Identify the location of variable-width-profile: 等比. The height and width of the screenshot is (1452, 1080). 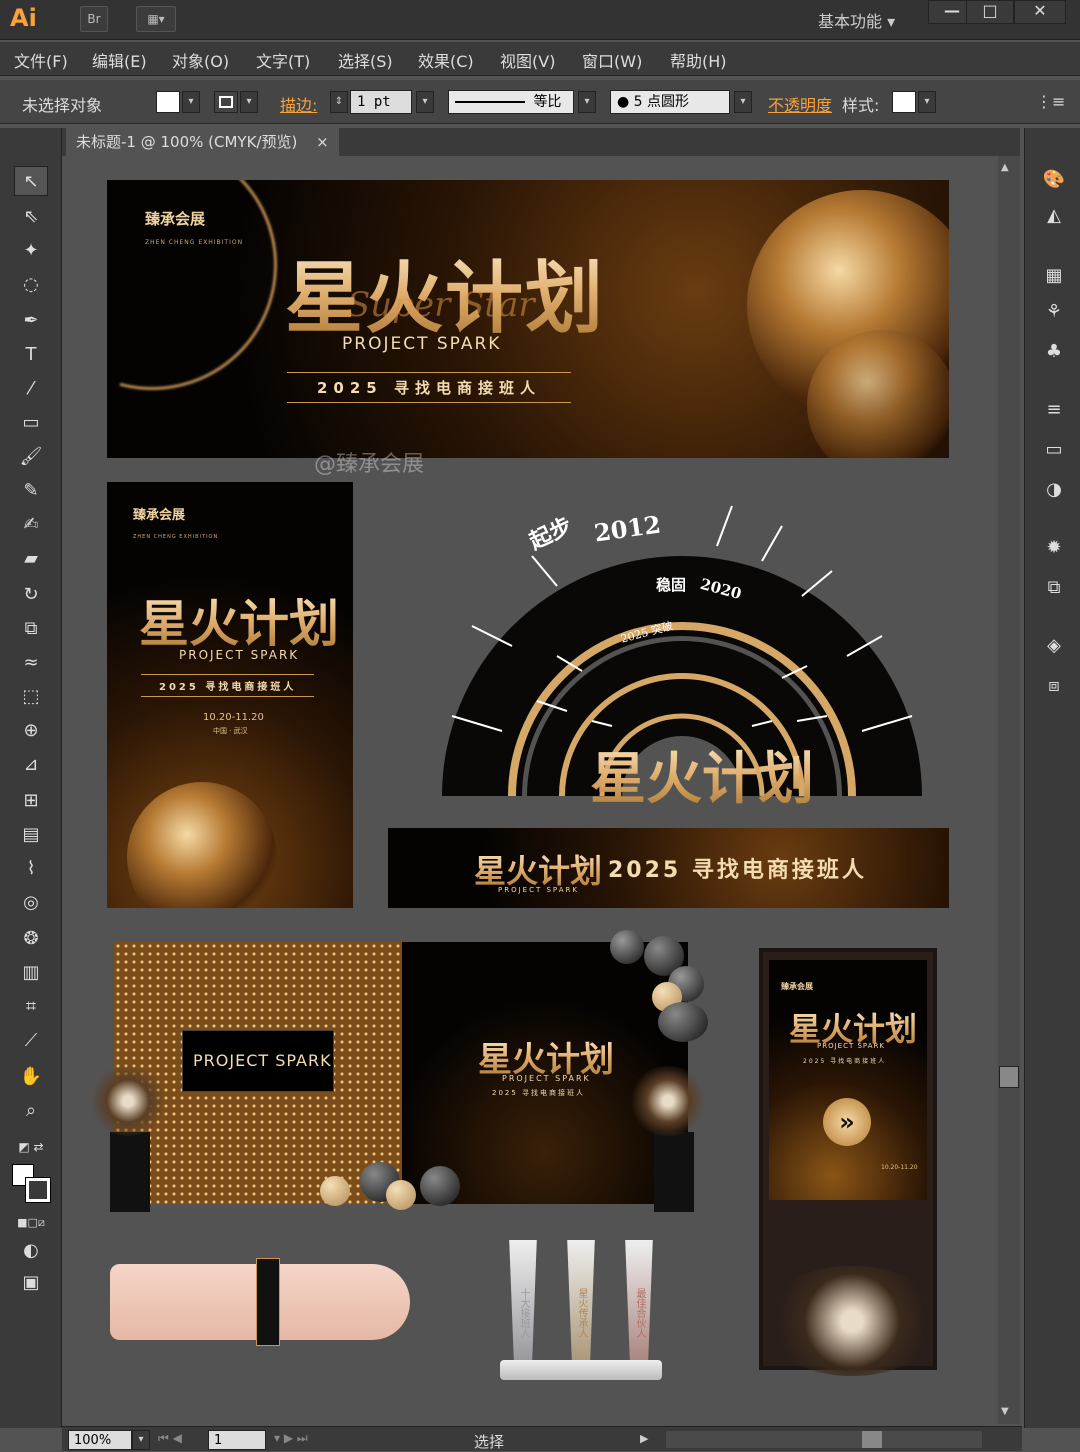
(511, 102).